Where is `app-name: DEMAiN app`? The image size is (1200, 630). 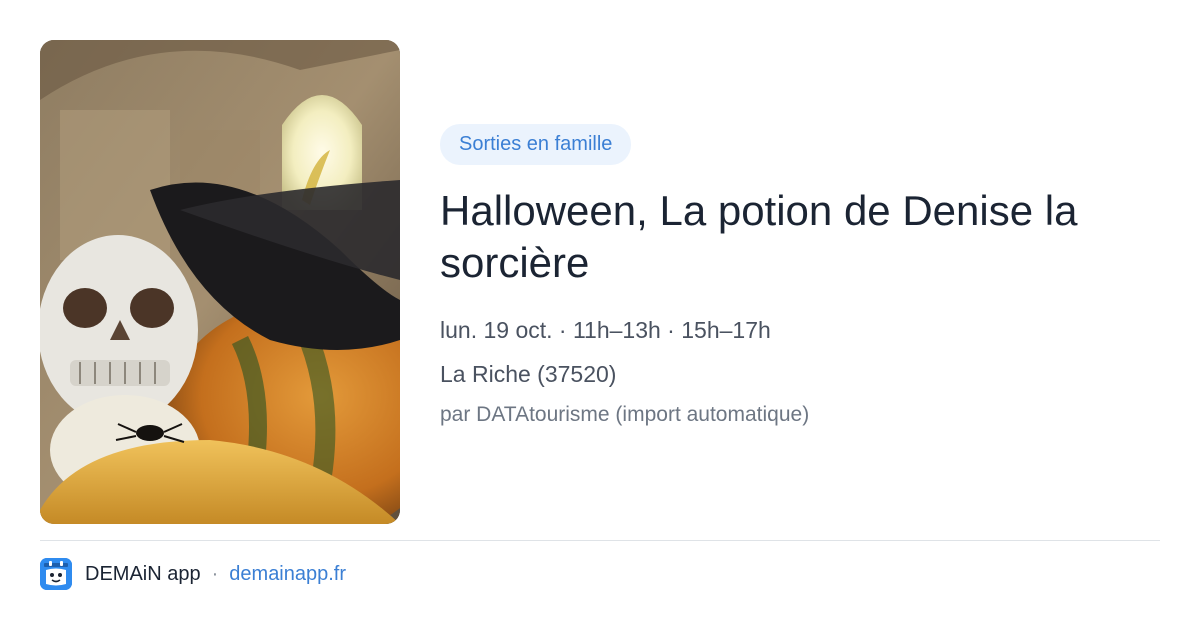
app-name: DEMAiN app is located at coordinates (143, 573).